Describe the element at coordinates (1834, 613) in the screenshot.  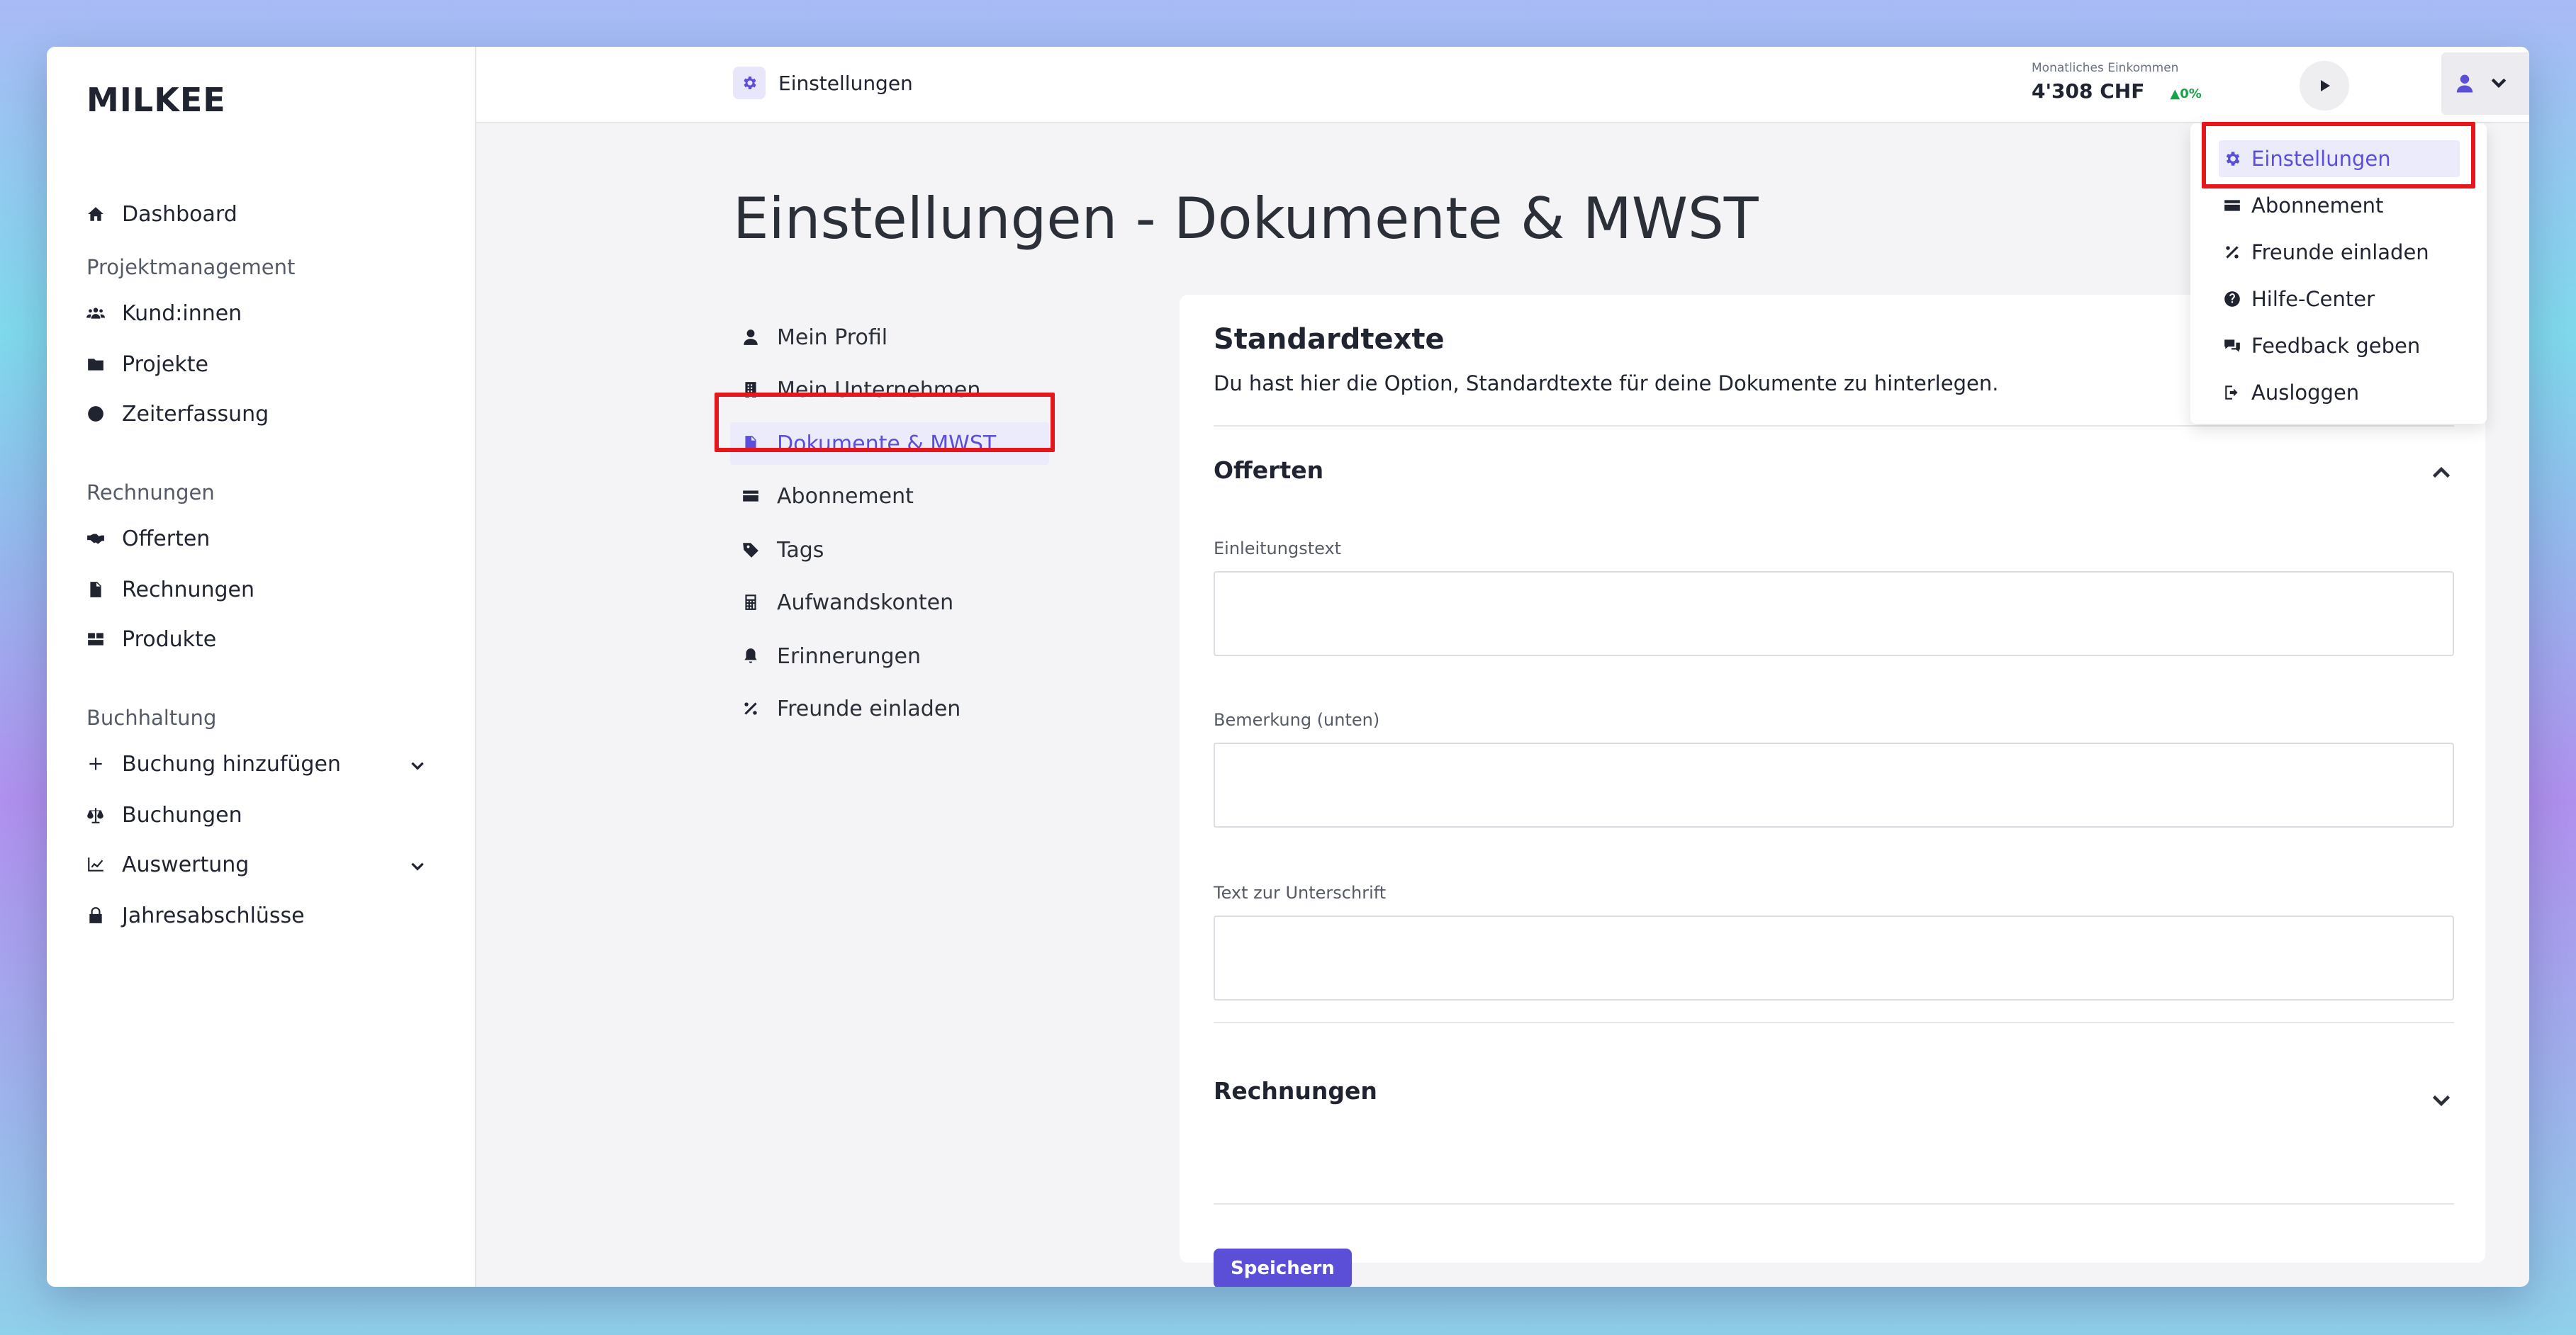
I see `intro-text-input` at that location.